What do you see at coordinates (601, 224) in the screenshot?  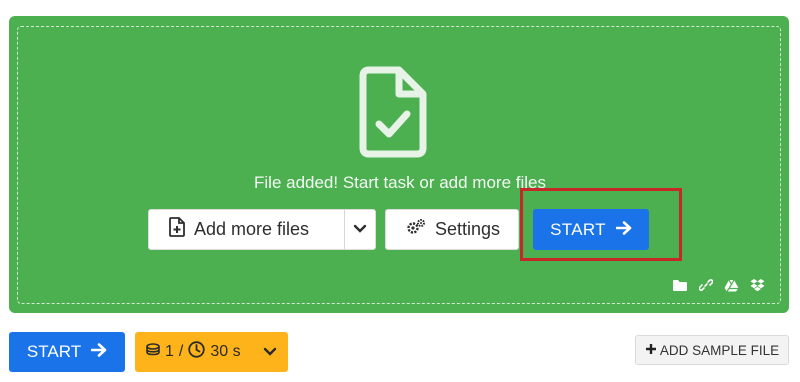 I see `annotation-highlight-box` at bounding box center [601, 224].